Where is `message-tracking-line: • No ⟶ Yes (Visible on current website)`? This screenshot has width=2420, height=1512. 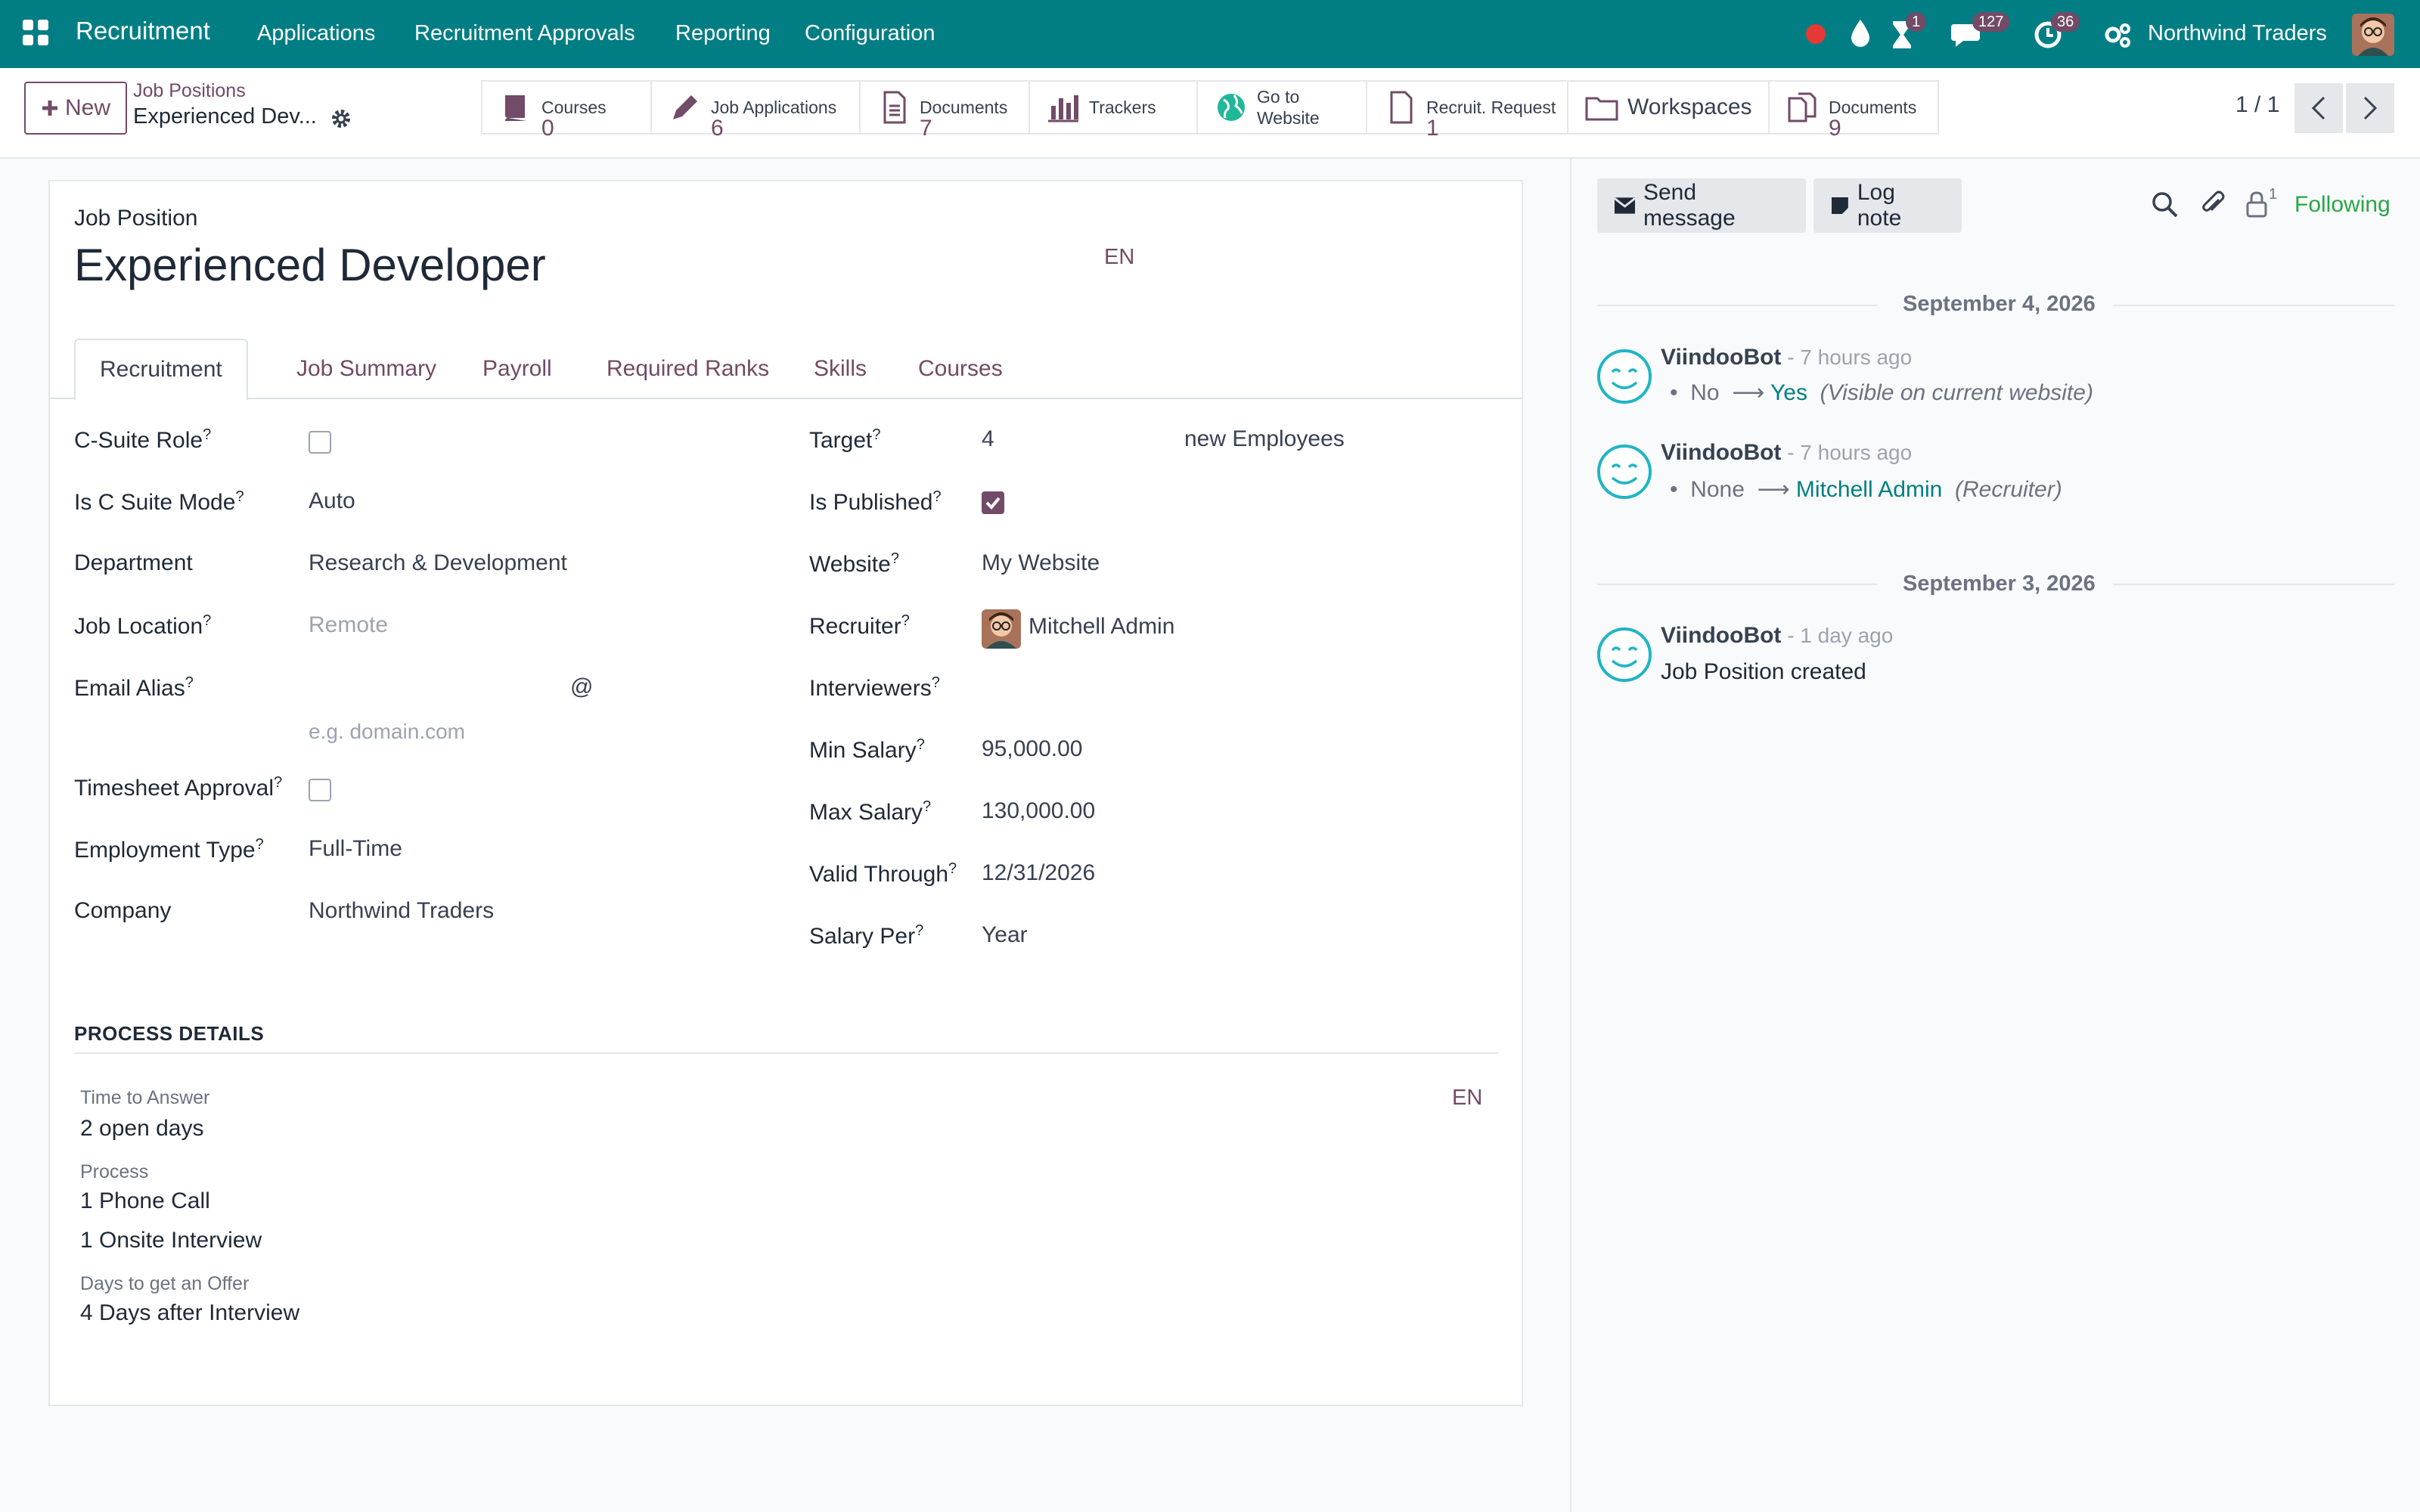 message-tracking-line: • No ⟶ Yes (Visible on current website) is located at coordinates (1881, 392).